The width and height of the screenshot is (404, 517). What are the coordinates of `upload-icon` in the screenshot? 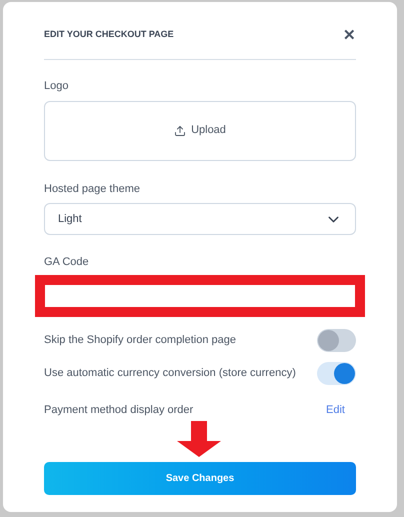 It's located at (180, 130).